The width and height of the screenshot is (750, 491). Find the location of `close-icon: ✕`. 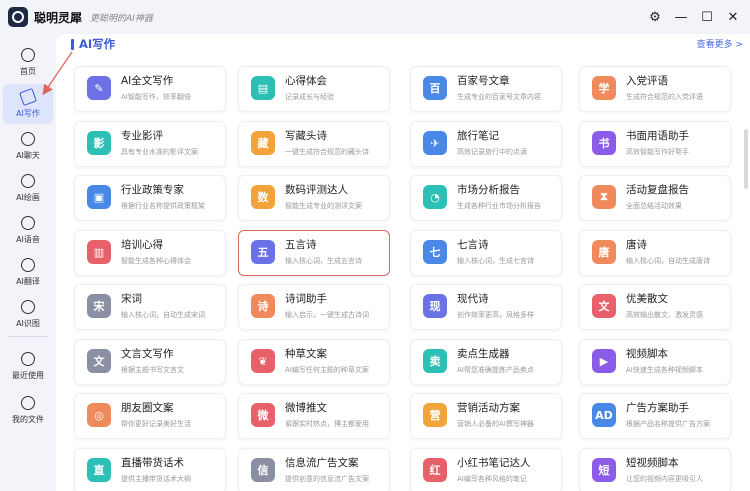

close-icon: ✕ is located at coordinates (733, 17).